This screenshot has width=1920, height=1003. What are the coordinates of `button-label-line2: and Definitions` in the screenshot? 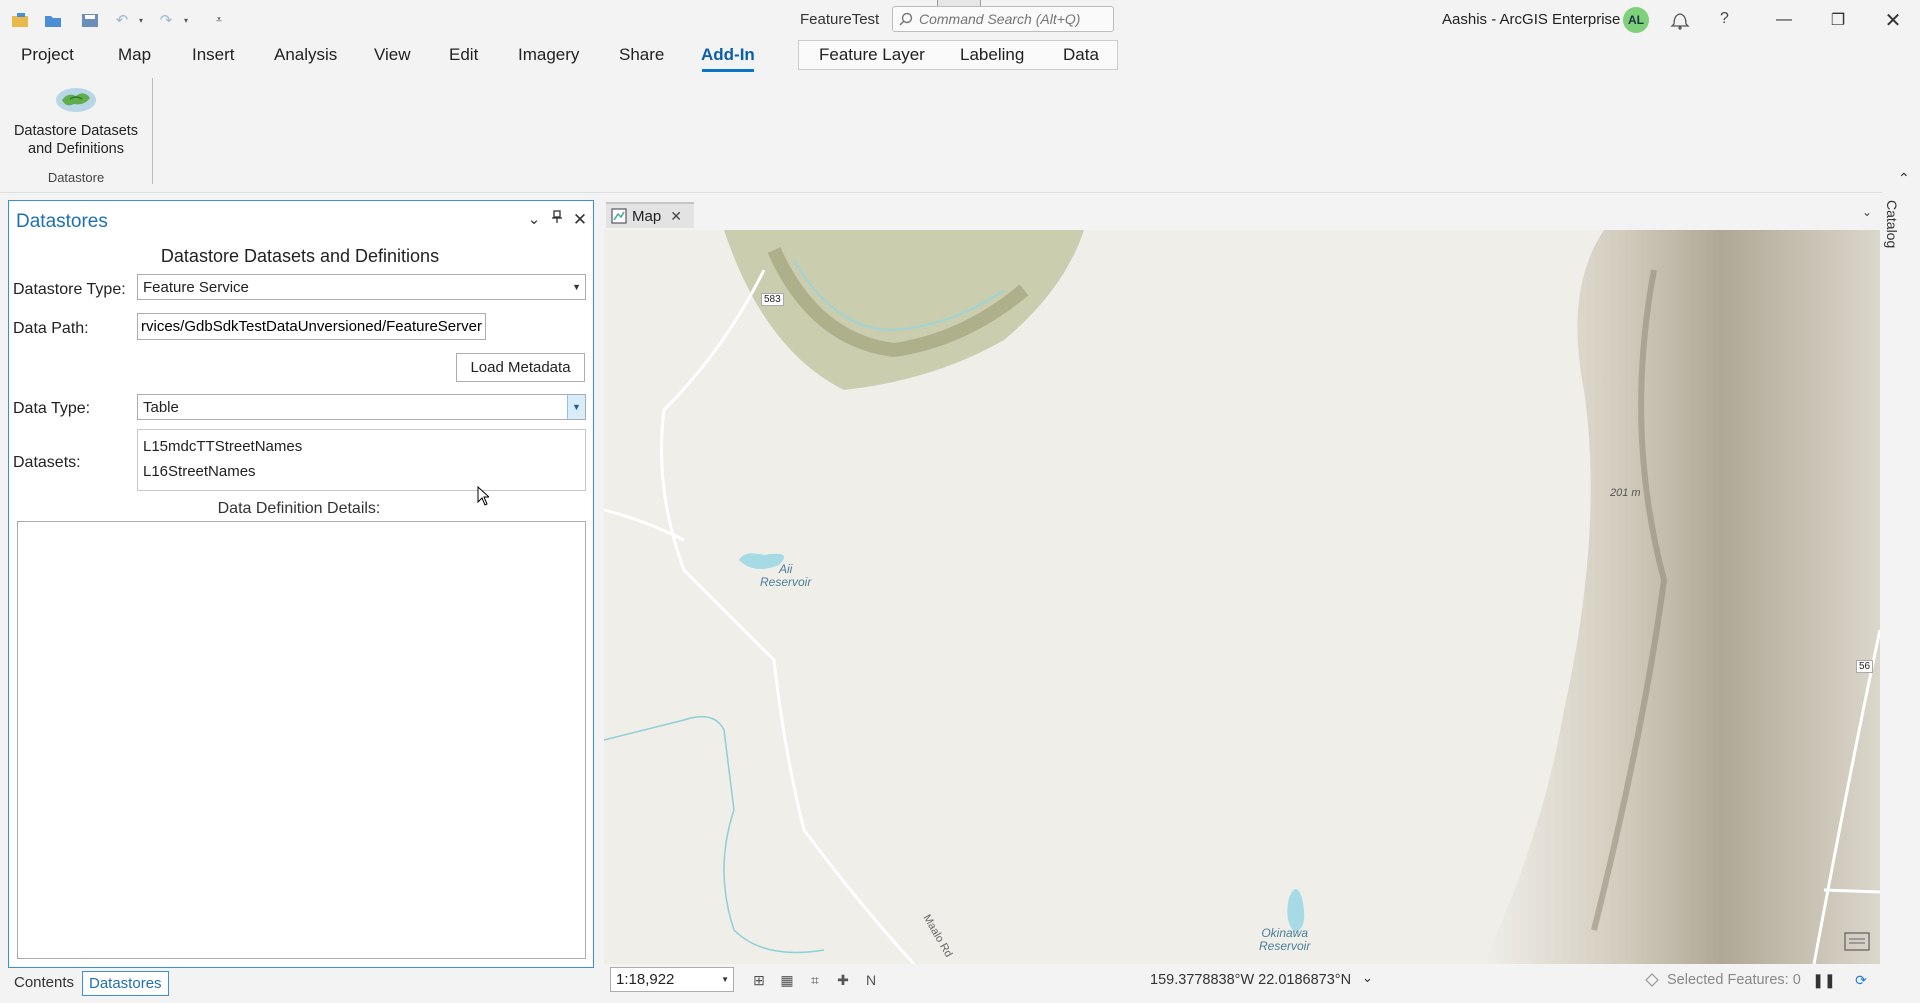 It's located at (76, 149).